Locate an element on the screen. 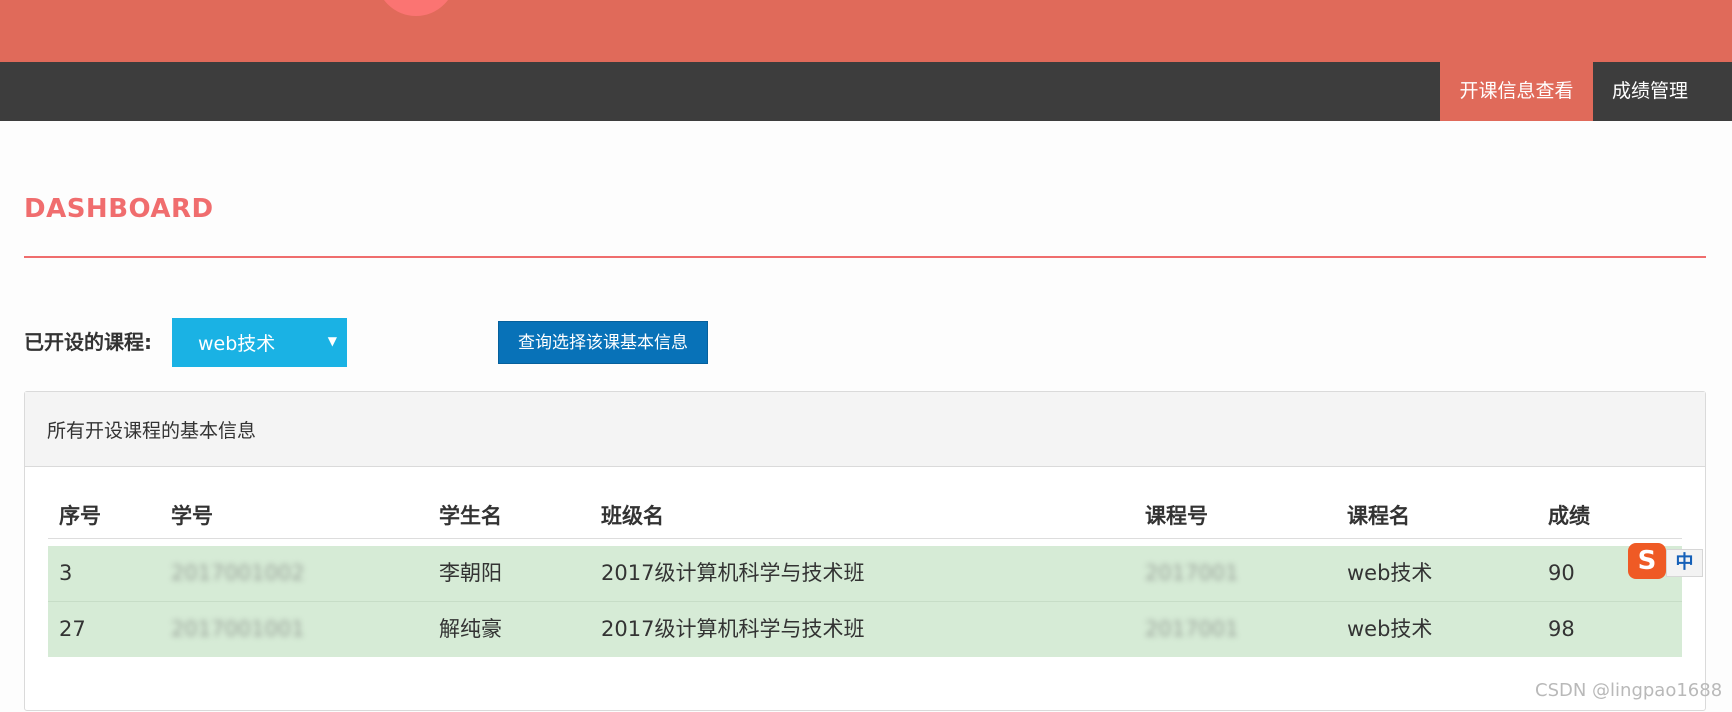 Image resolution: width=1732 pixels, height=712 pixels. page-title: DASHBOARD is located at coordinates (119, 209).